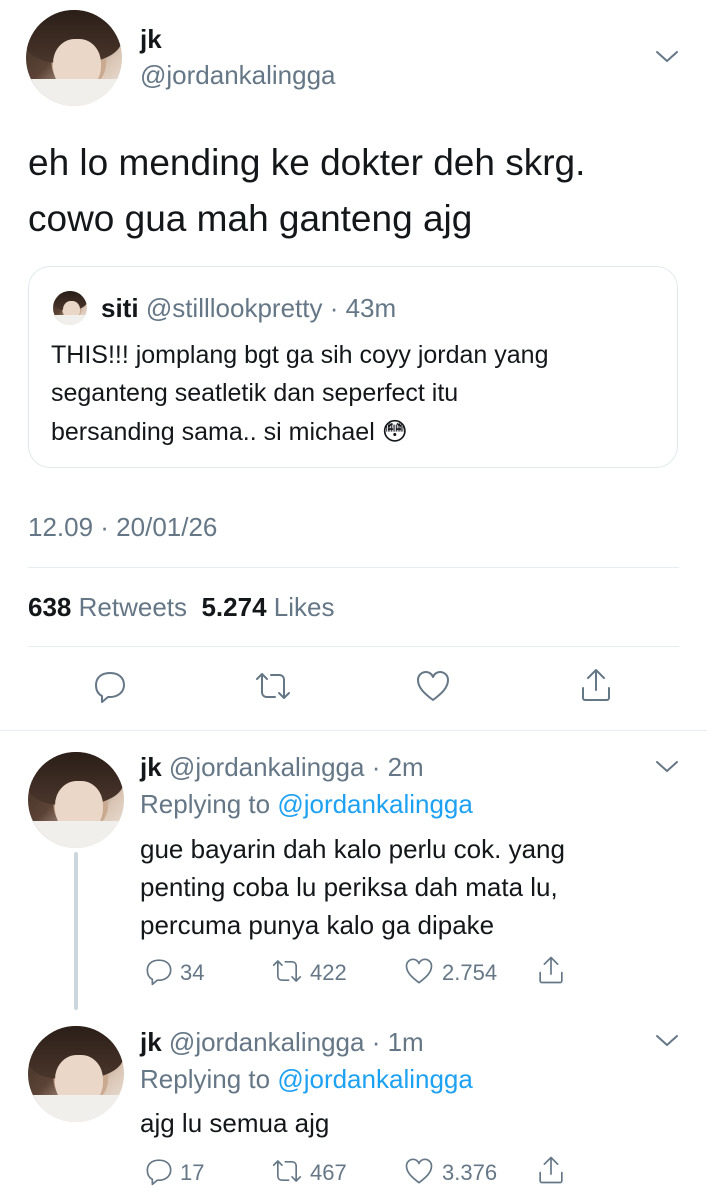 Image resolution: width=707 pixels, height=1200 pixels. Describe the element at coordinates (397, 767) in the screenshot. I see `reply-time: · 2m` at that location.